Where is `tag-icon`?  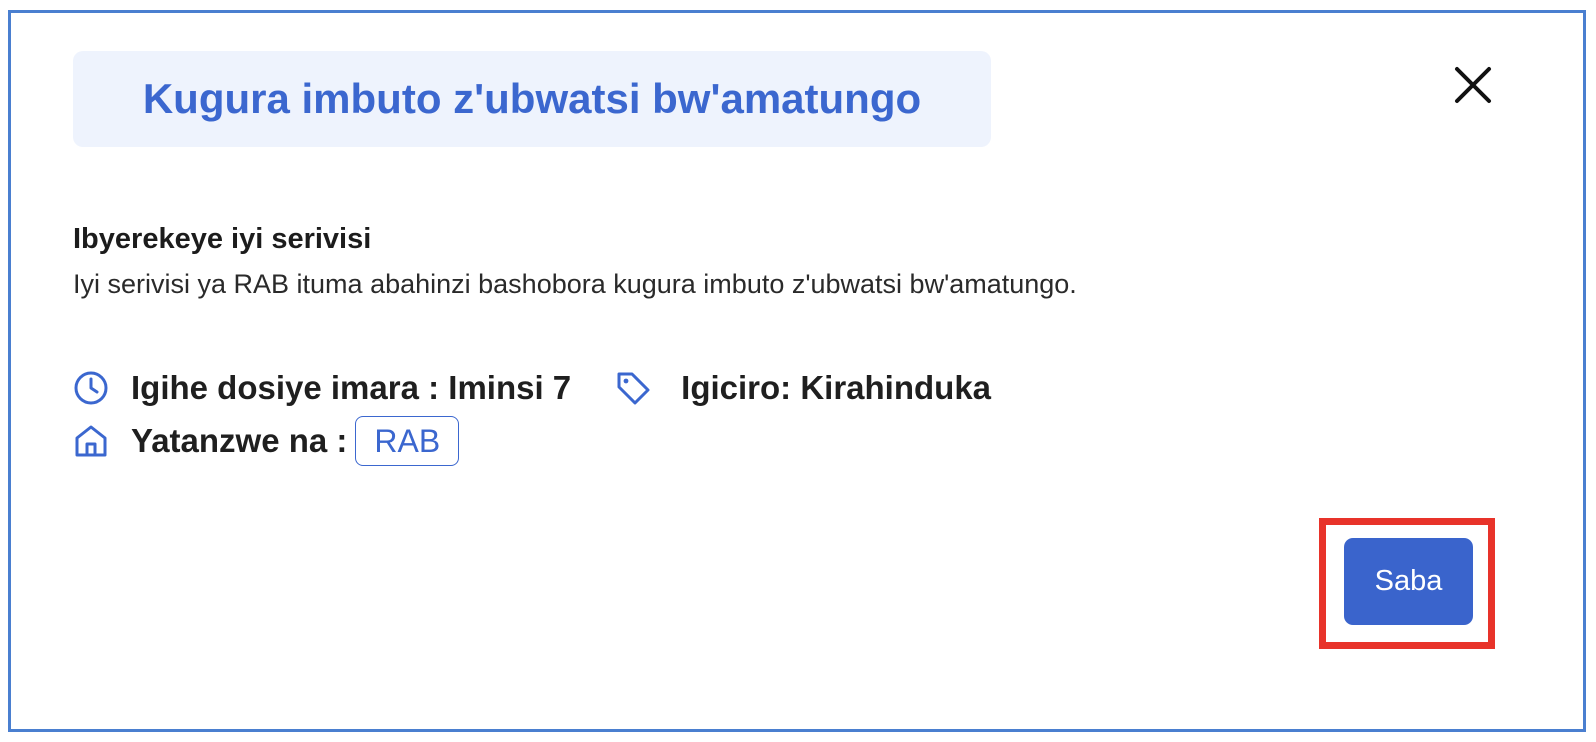
tag-icon is located at coordinates (633, 388).